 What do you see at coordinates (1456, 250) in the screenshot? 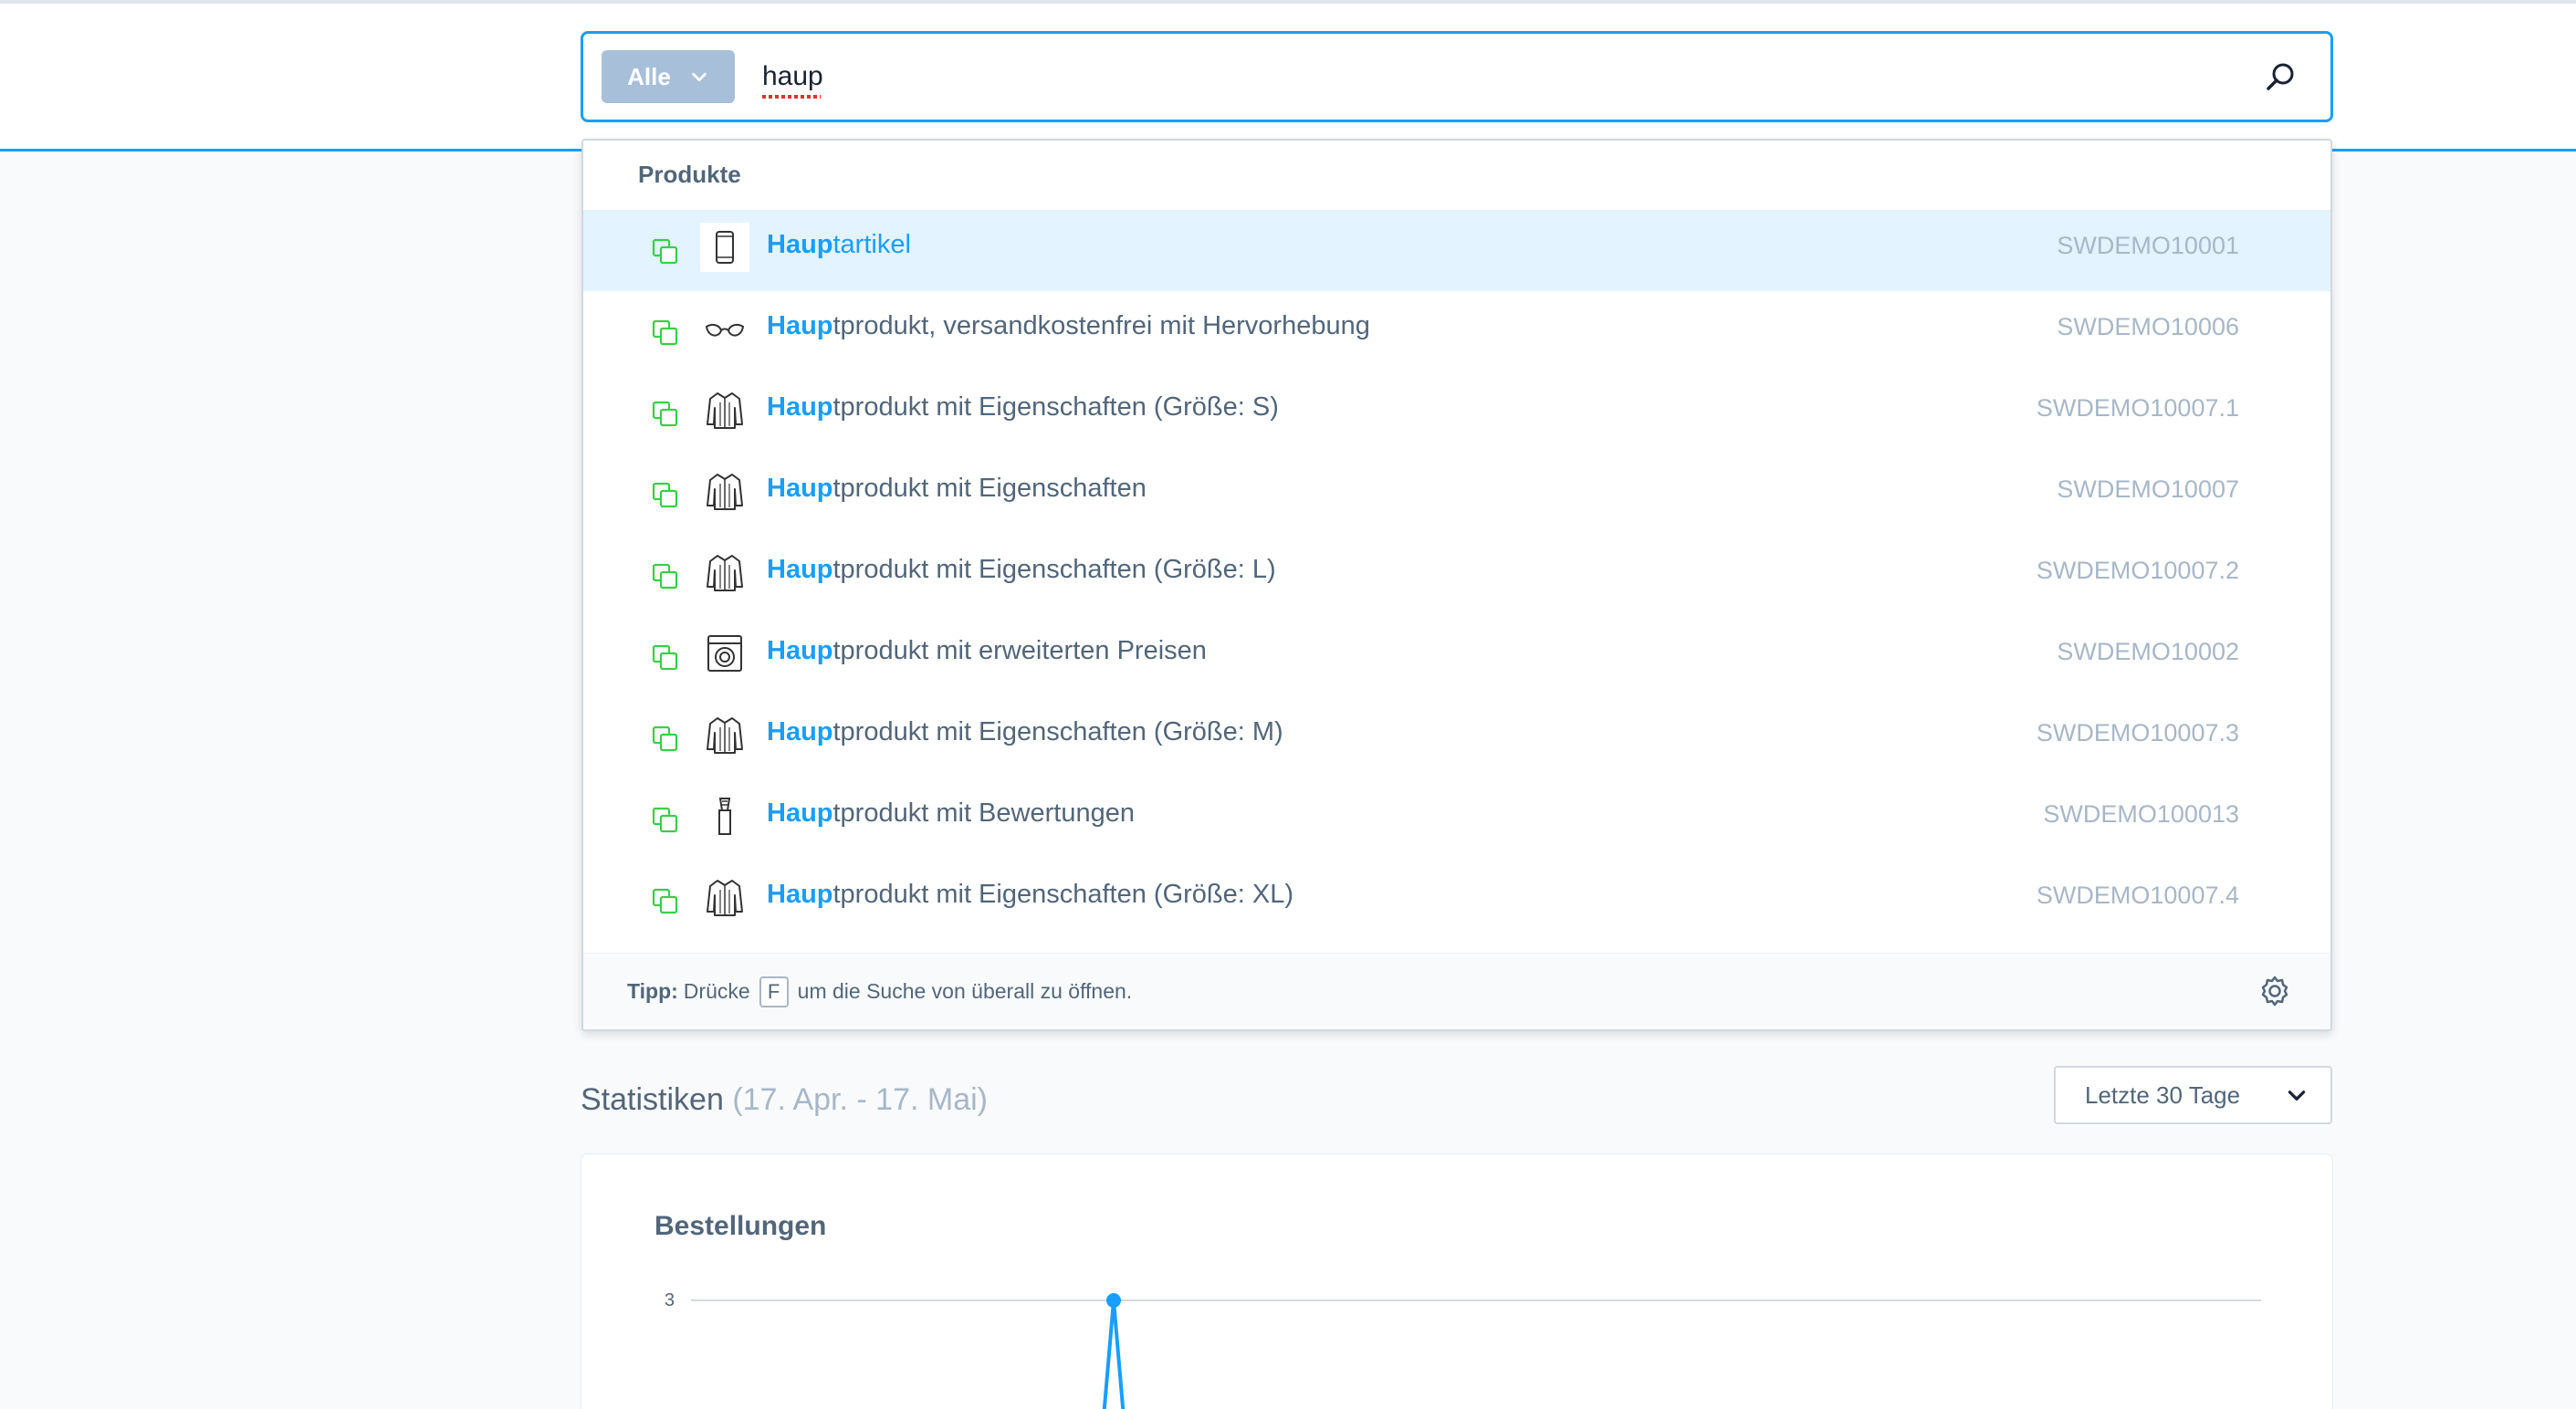
I see `search-result-row: Hauptartikel SWDEMO10001` at bounding box center [1456, 250].